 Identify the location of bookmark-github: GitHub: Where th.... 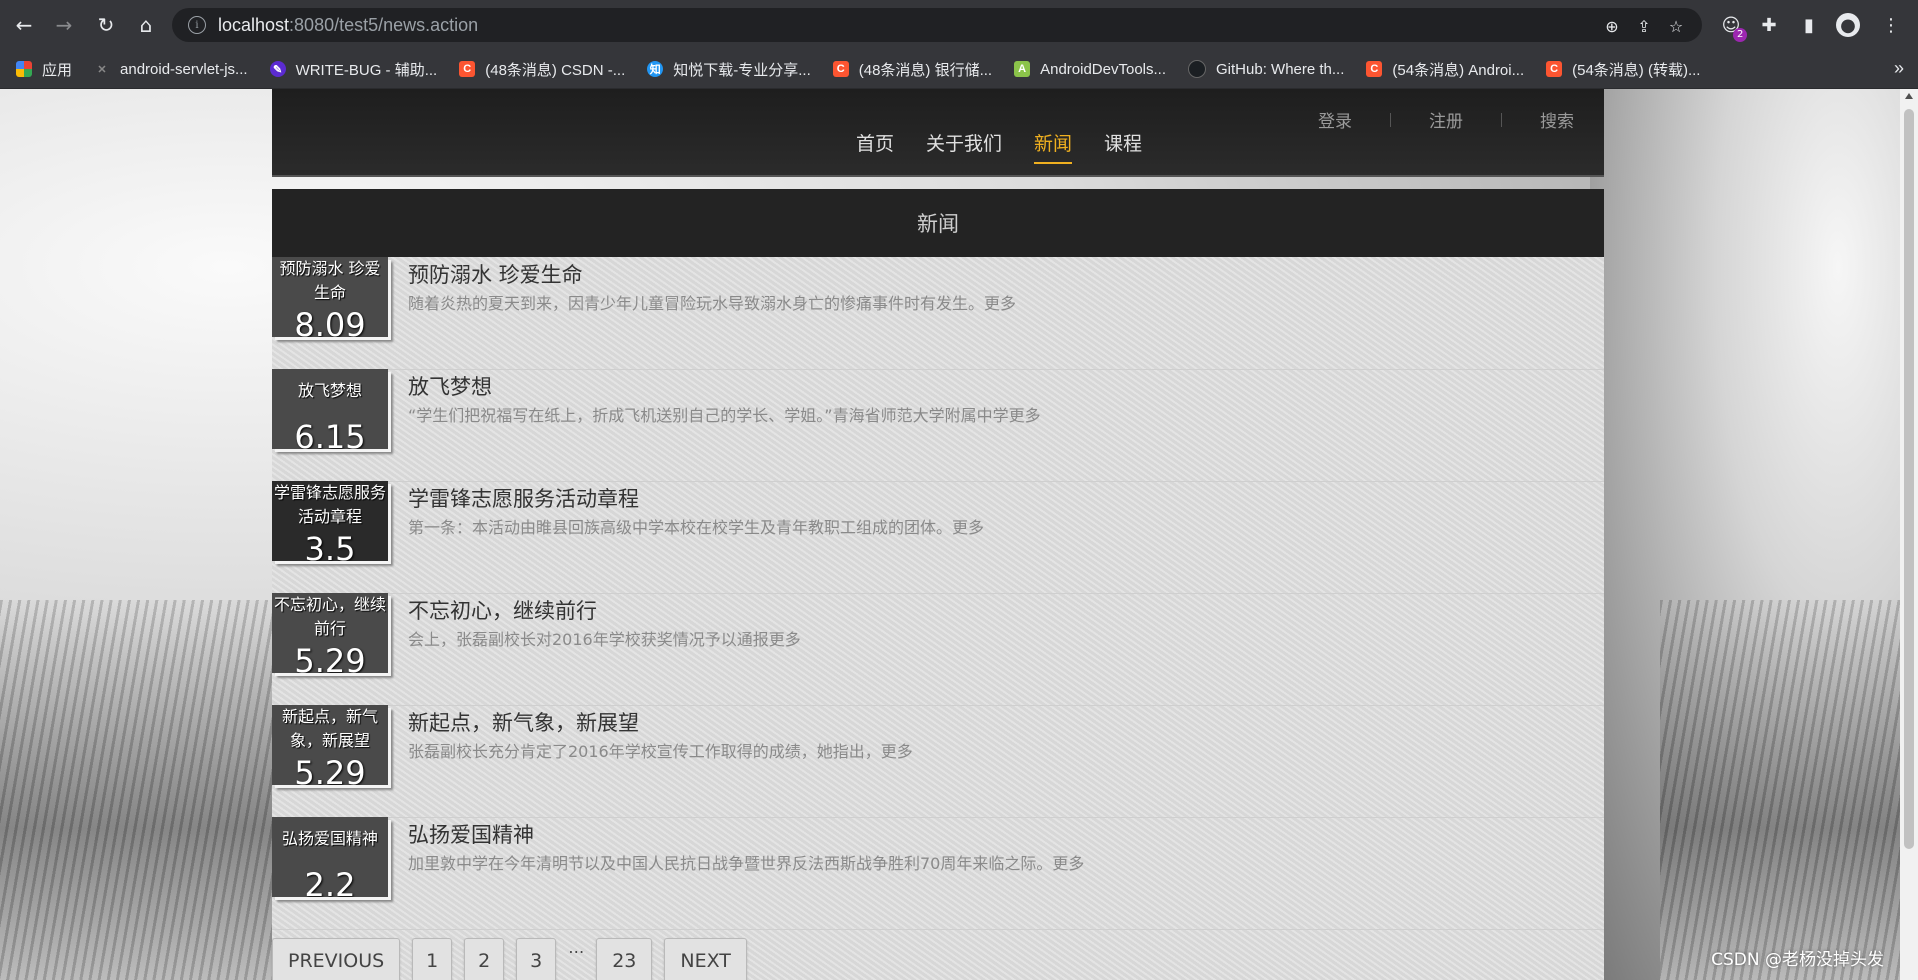
(1266, 69).